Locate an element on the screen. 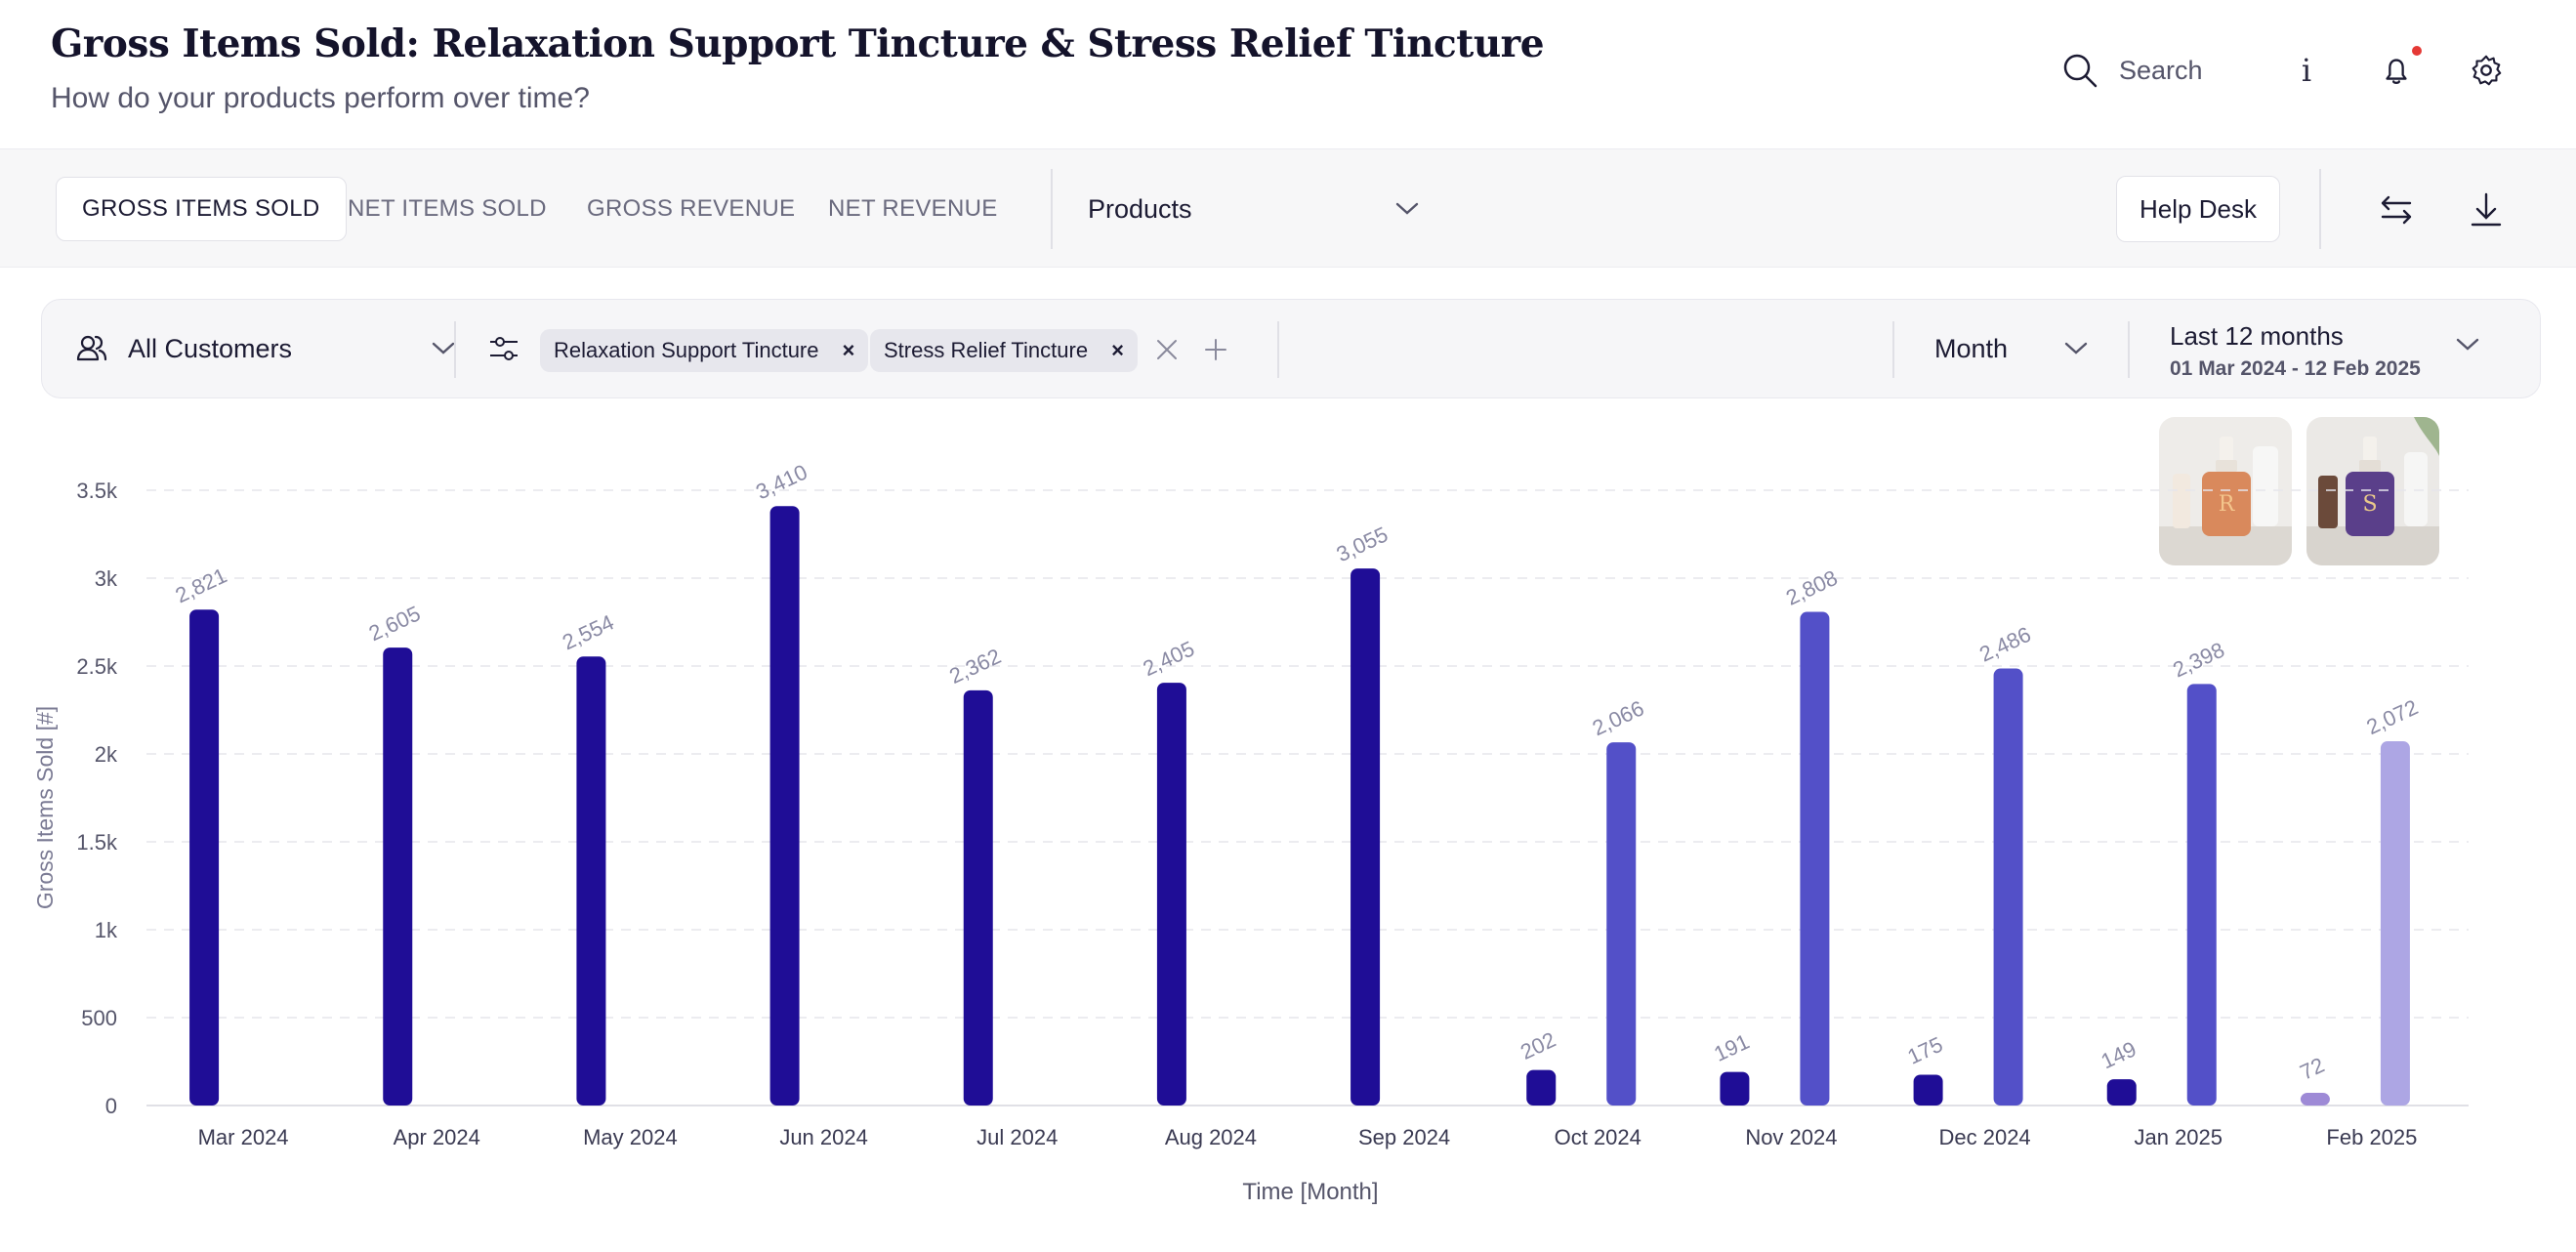  period-select: Month is located at coordinates (1991, 348).